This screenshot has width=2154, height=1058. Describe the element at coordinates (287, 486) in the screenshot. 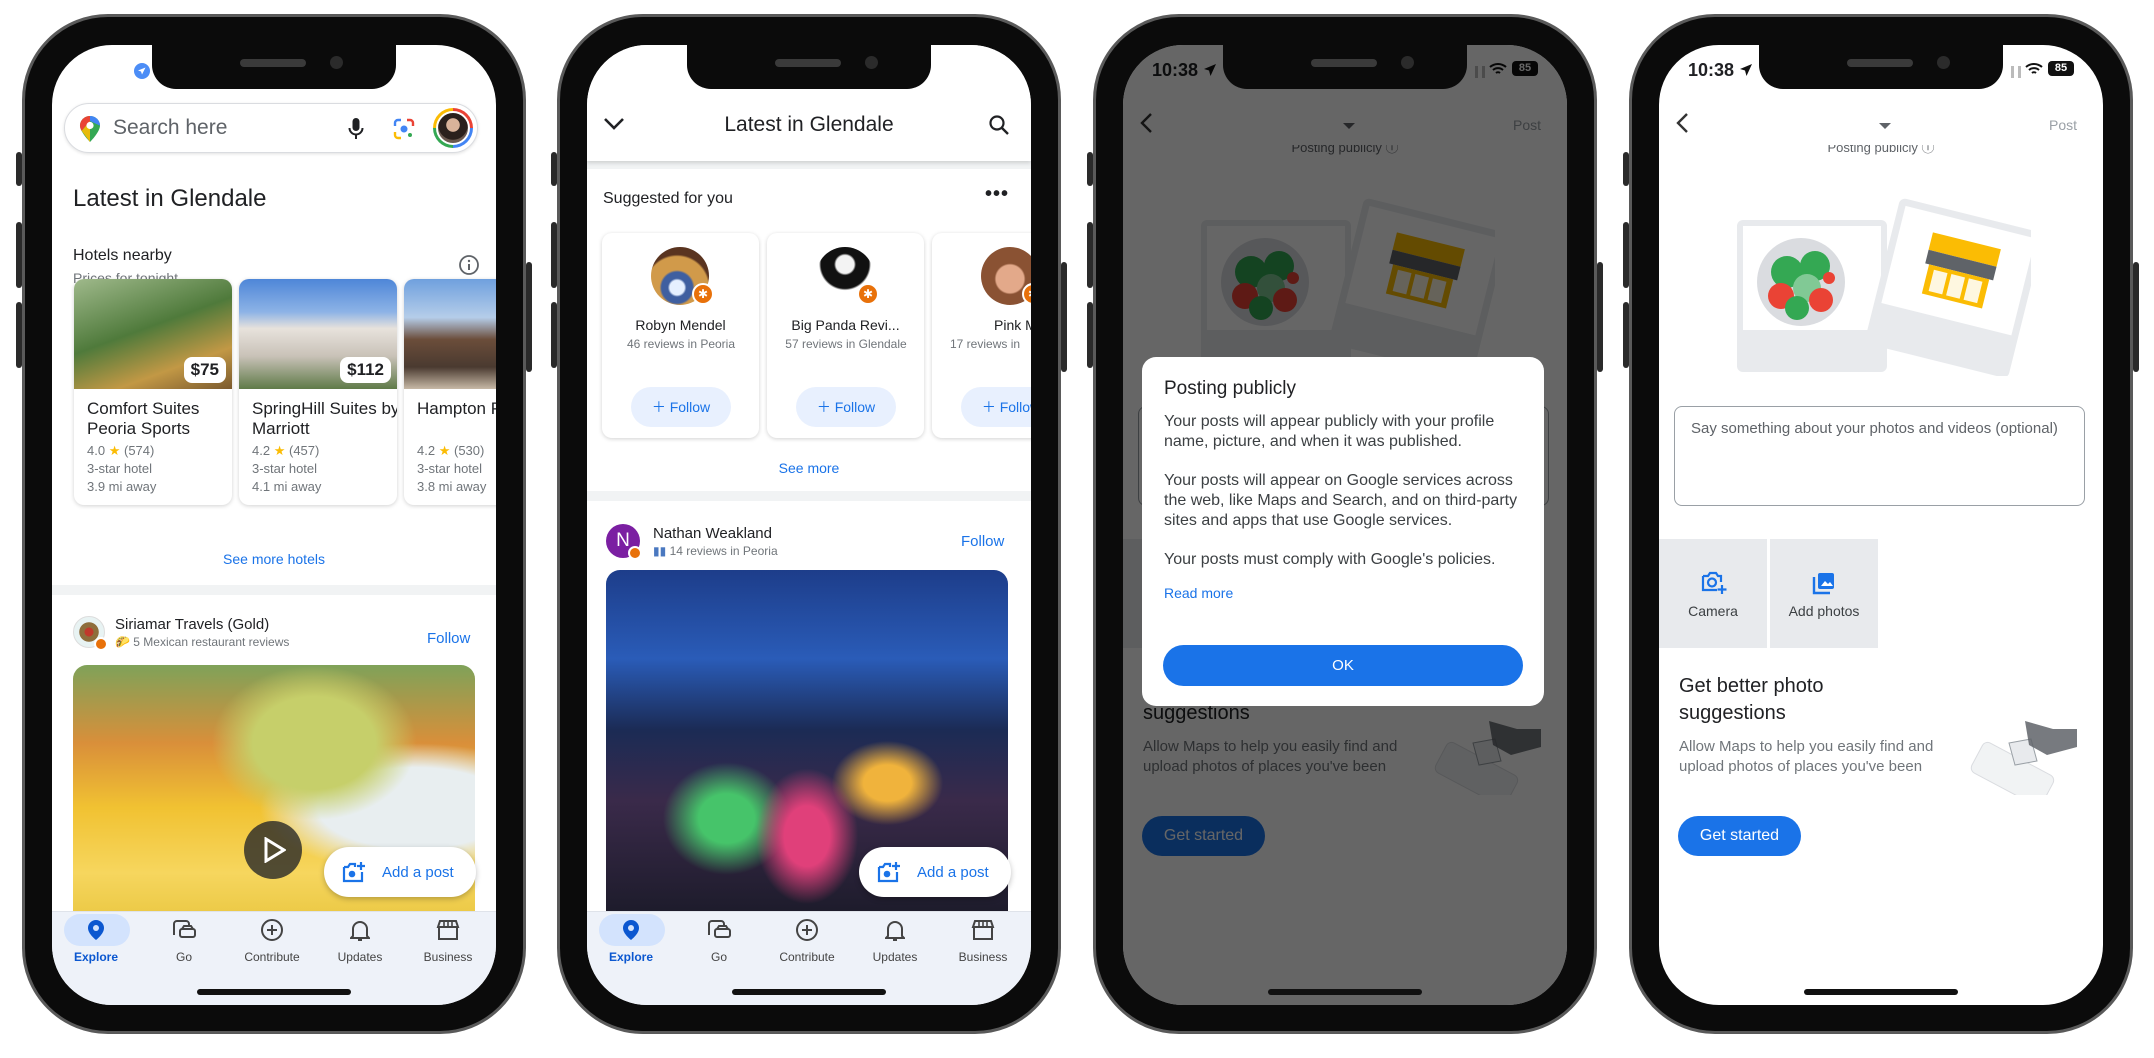

I see `hotel-distance: 4.1 mi away` at that location.